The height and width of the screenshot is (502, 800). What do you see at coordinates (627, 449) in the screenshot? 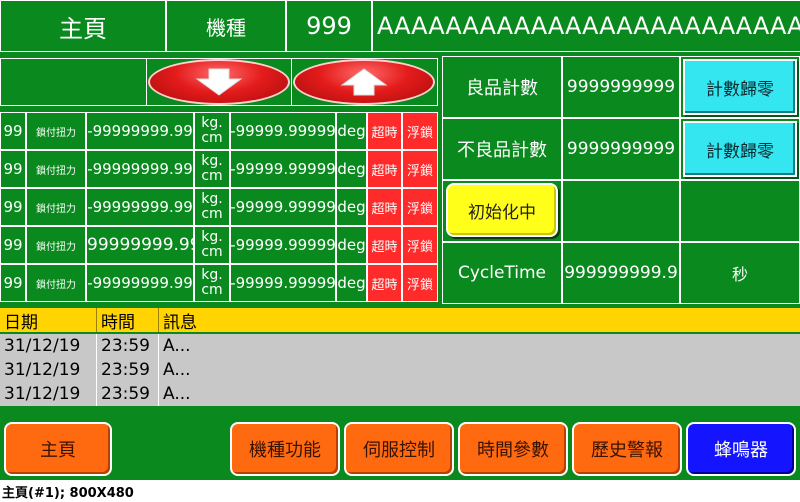
I see `history-alarm-button: 歷史警報` at bounding box center [627, 449].